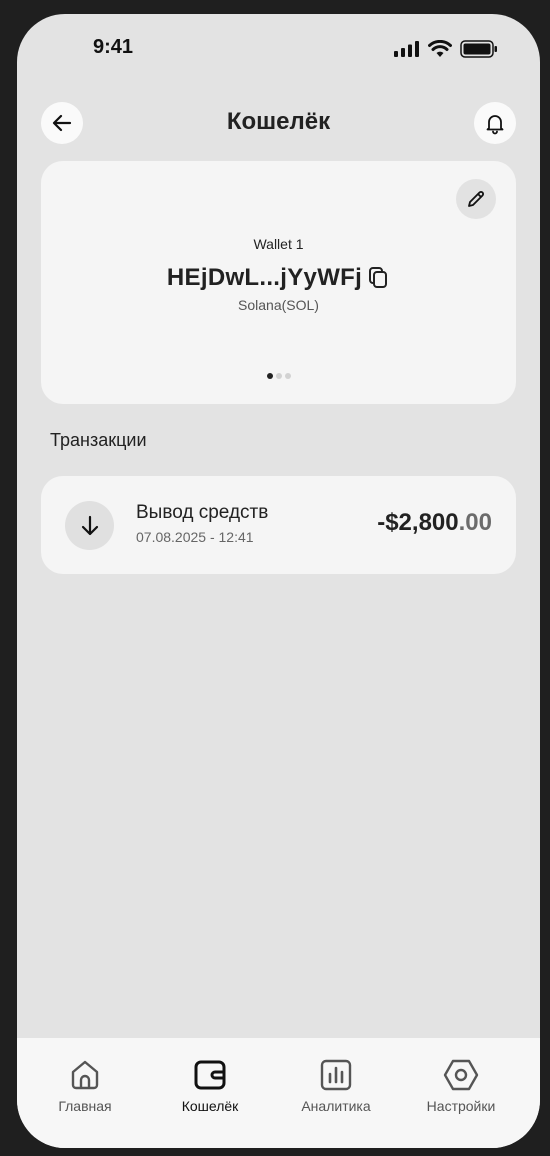 The image size is (550, 1156). What do you see at coordinates (461, 1106) in the screenshot?
I see `tab-settings-label: Настройки` at bounding box center [461, 1106].